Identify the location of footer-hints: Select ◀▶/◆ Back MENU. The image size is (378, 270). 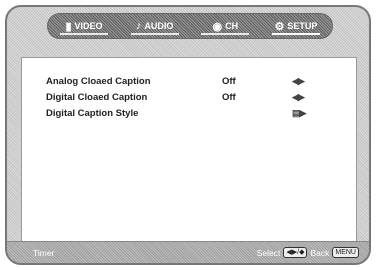
(308, 252).